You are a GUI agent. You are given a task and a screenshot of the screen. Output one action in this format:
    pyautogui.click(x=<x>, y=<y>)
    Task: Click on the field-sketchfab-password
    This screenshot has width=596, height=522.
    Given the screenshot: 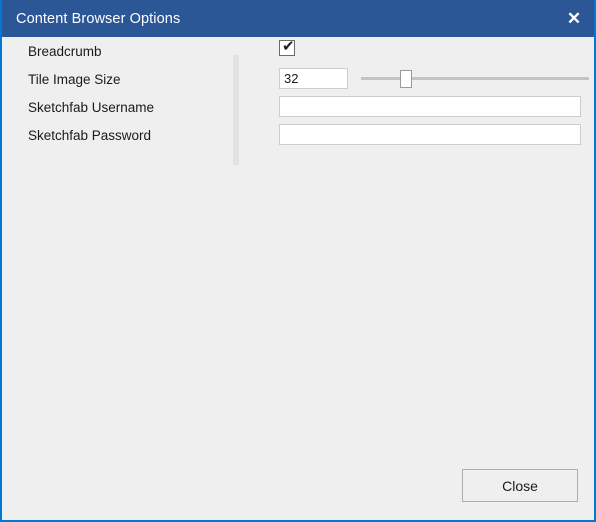 What is the action you would take?
    pyautogui.click(x=430, y=134)
    